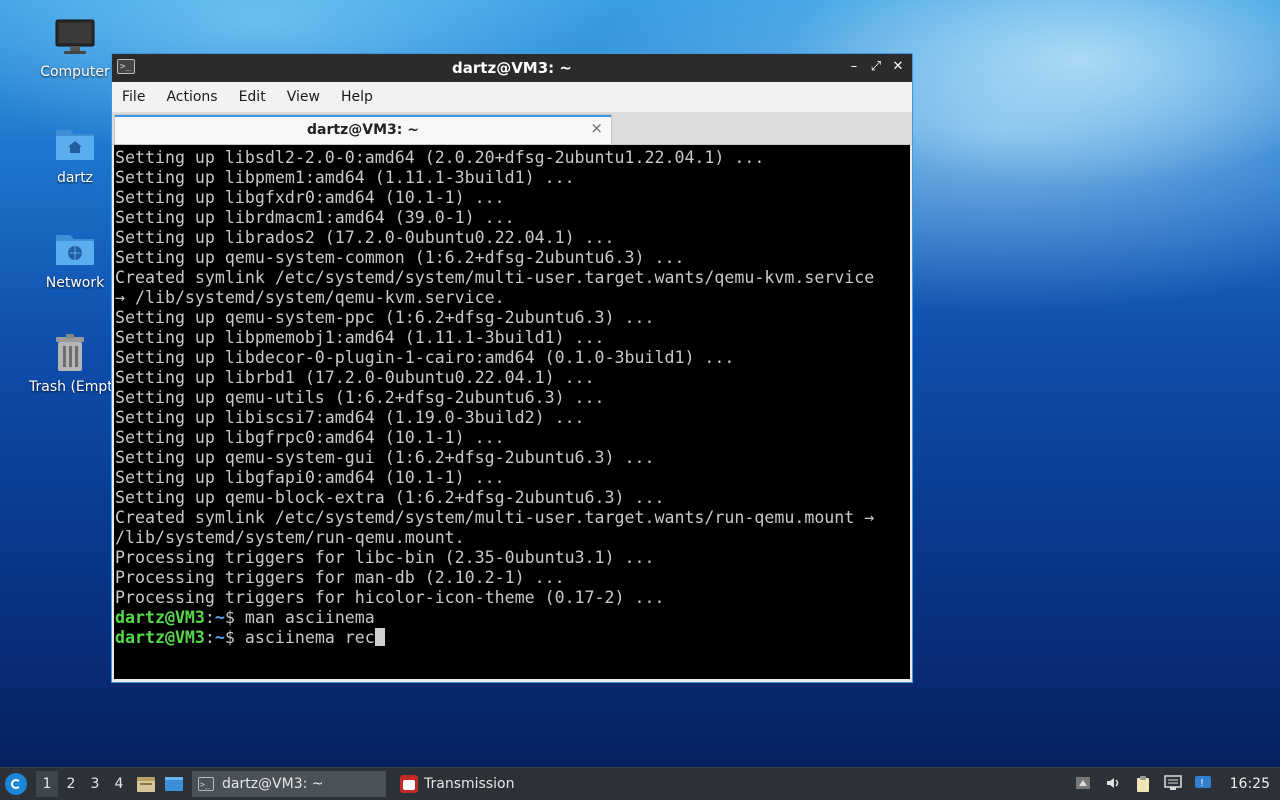 This screenshot has height=800, width=1280. I want to click on window-titlebar: >_ dartz@VM3: ~ – ⤢ ✕, so click(512, 68).